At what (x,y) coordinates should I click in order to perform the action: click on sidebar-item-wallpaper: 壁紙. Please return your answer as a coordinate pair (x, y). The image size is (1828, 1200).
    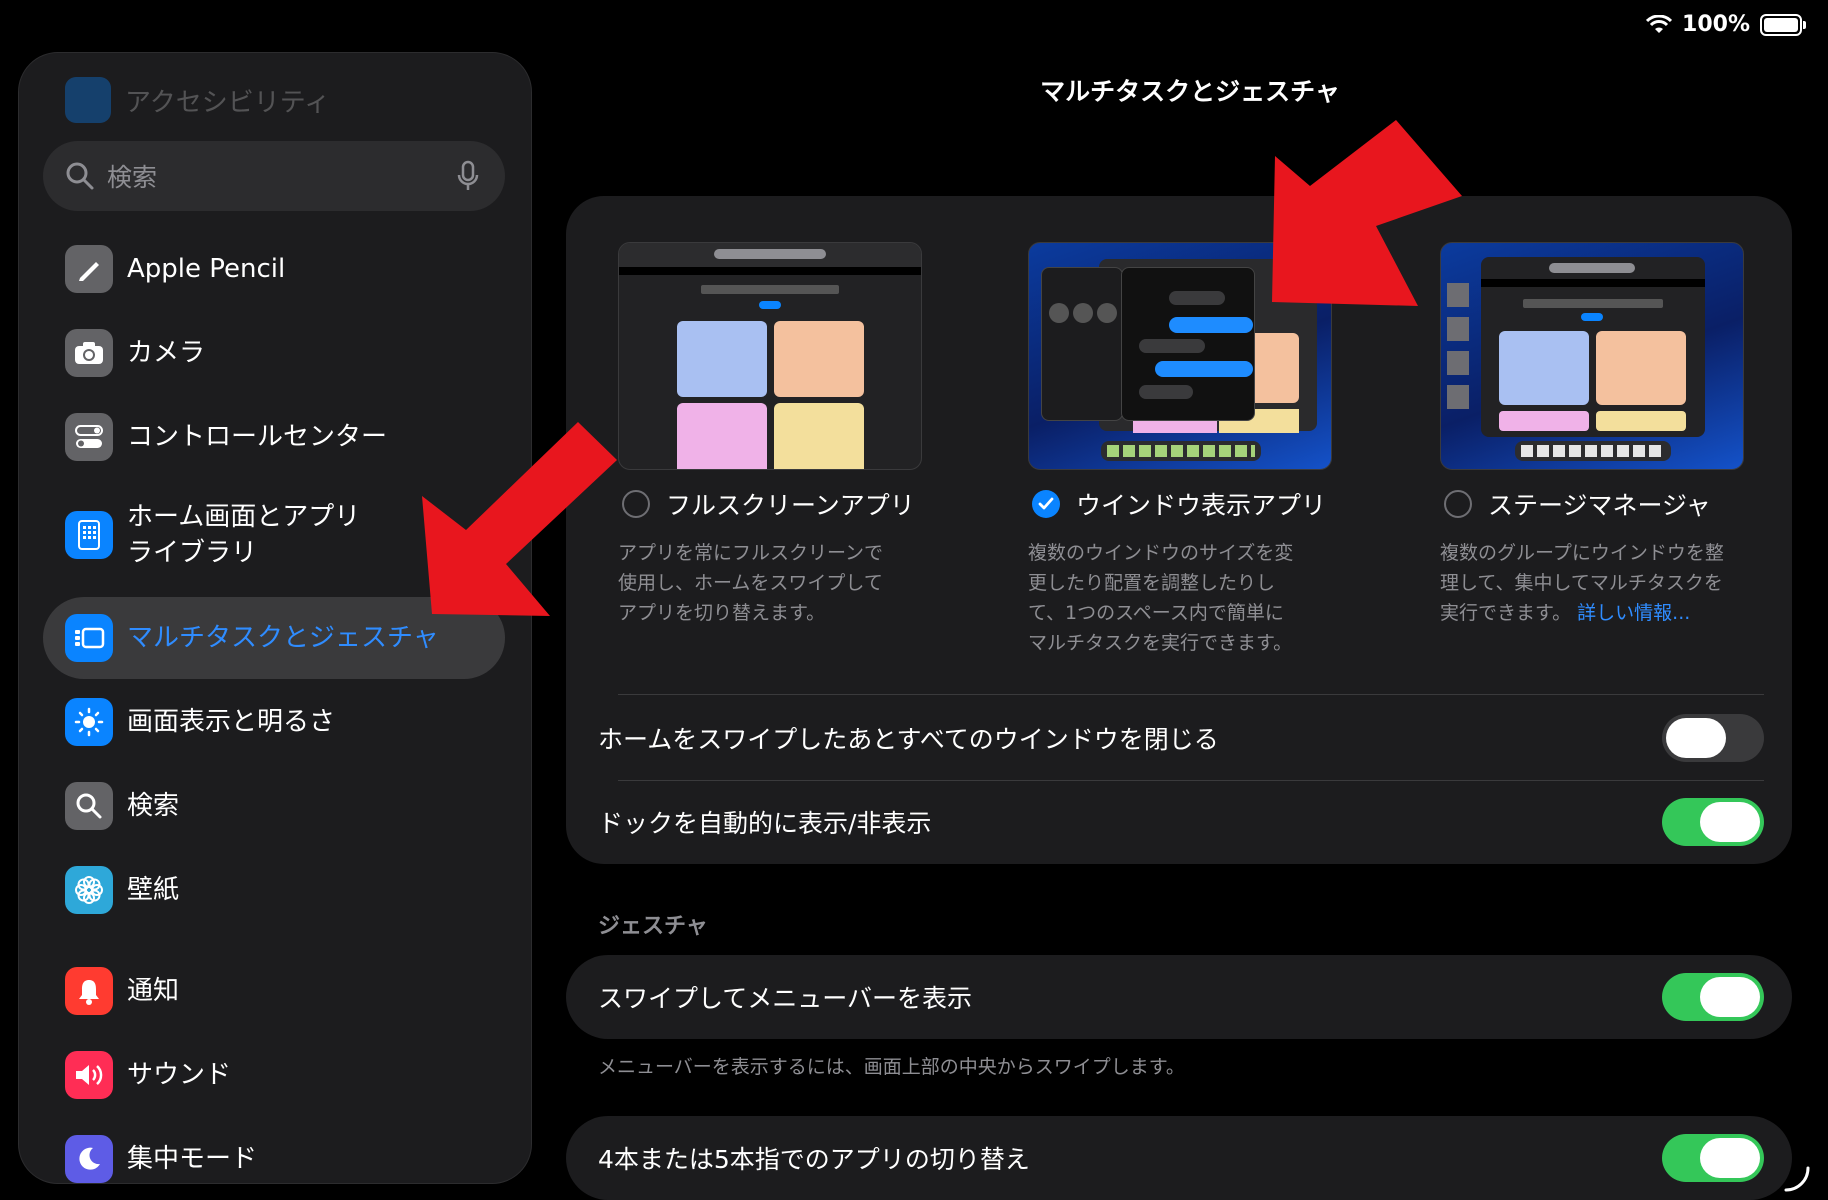
    Looking at the image, I should click on (274, 890).